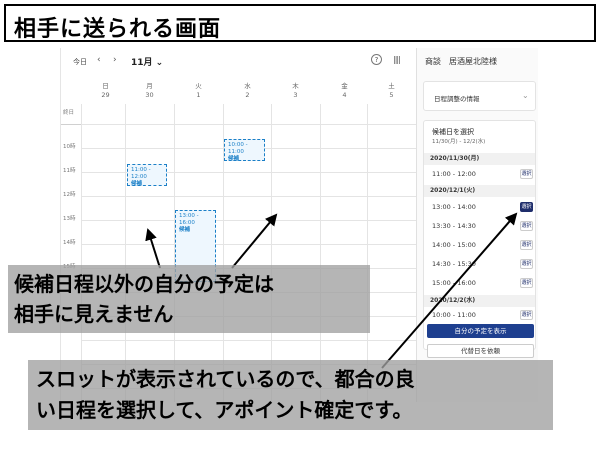 This screenshot has width=600, height=450. Describe the element at coordinates (457, 99) in the screenshot. I see `schedule-info-label: 日程調整の情報` at that location.